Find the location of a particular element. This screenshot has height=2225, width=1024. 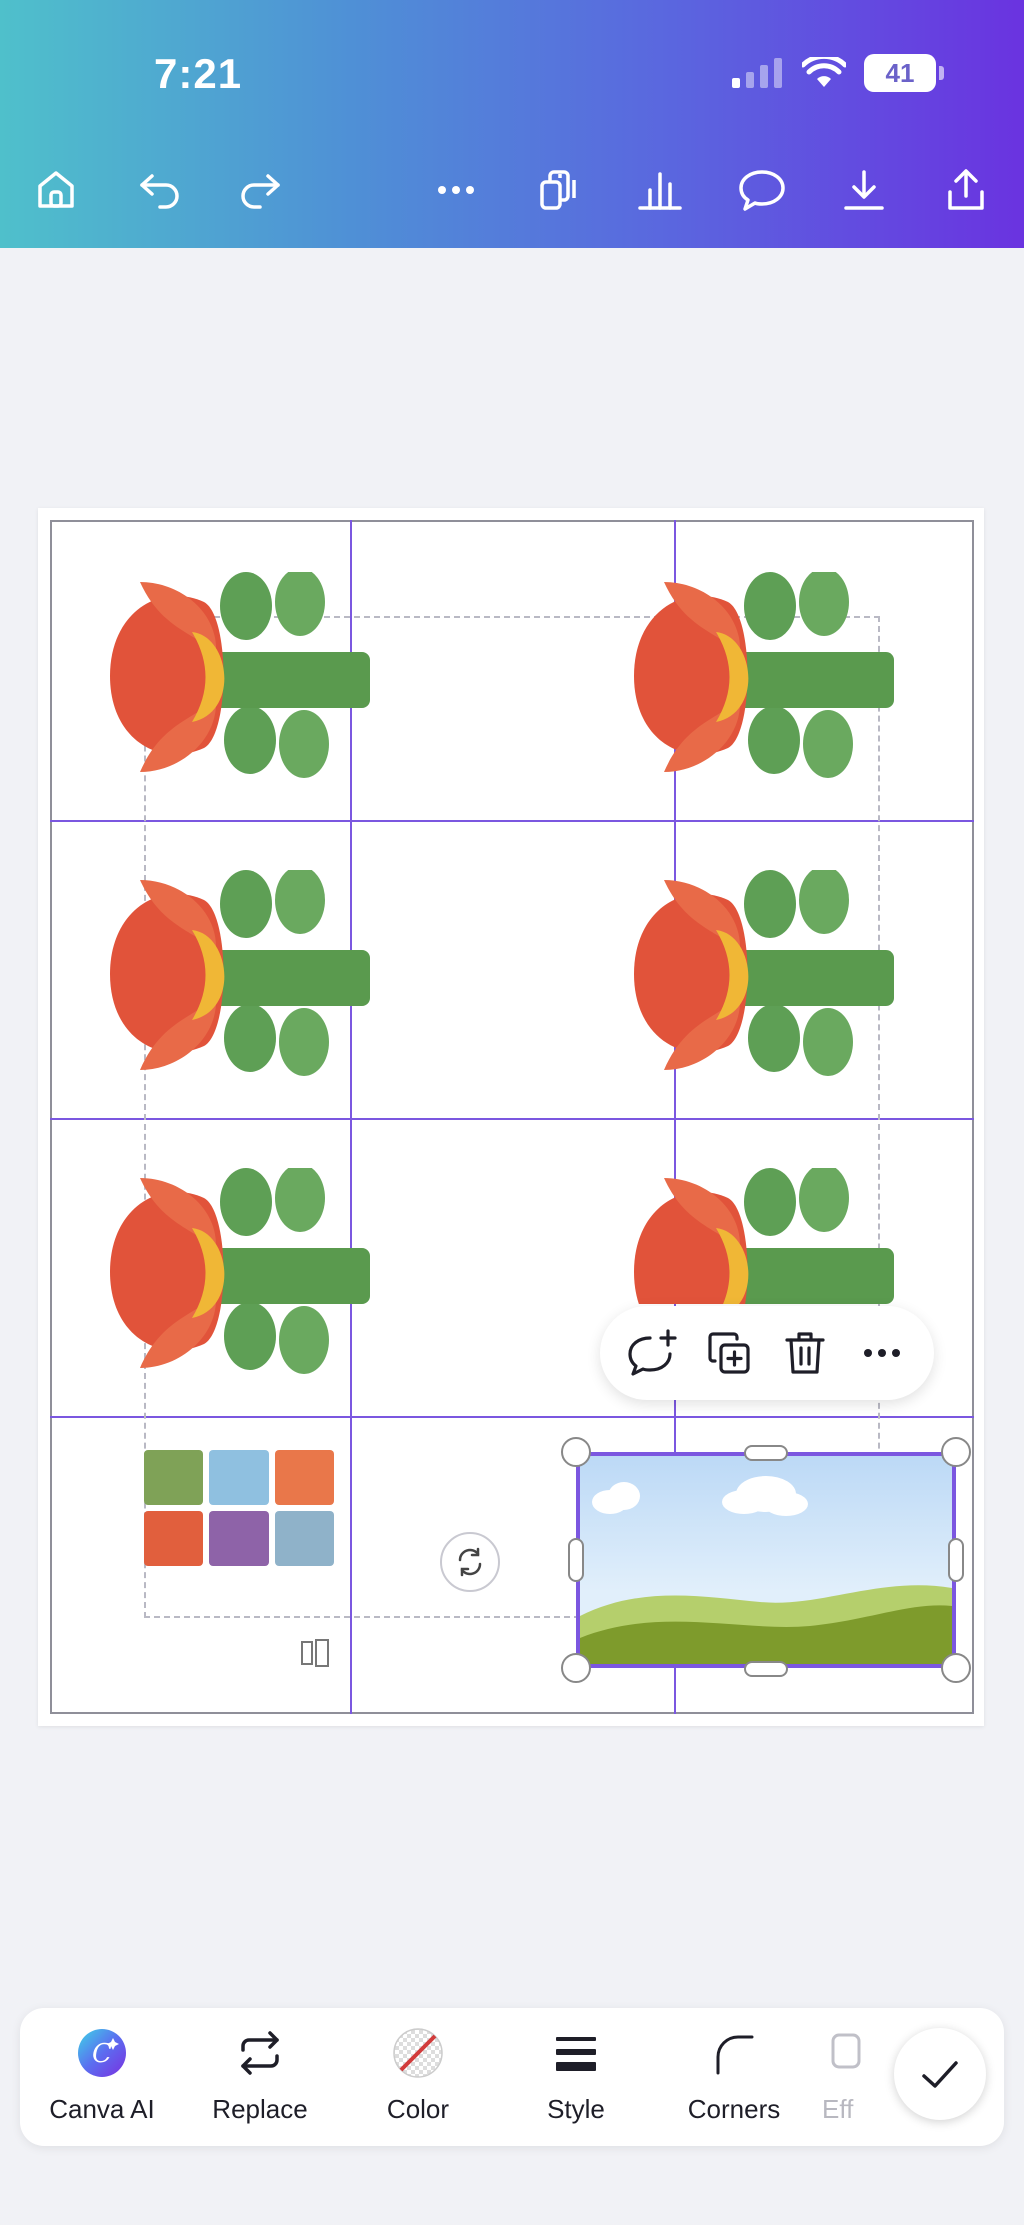

status-time: 7:21 is located at coordinates (198, 73).